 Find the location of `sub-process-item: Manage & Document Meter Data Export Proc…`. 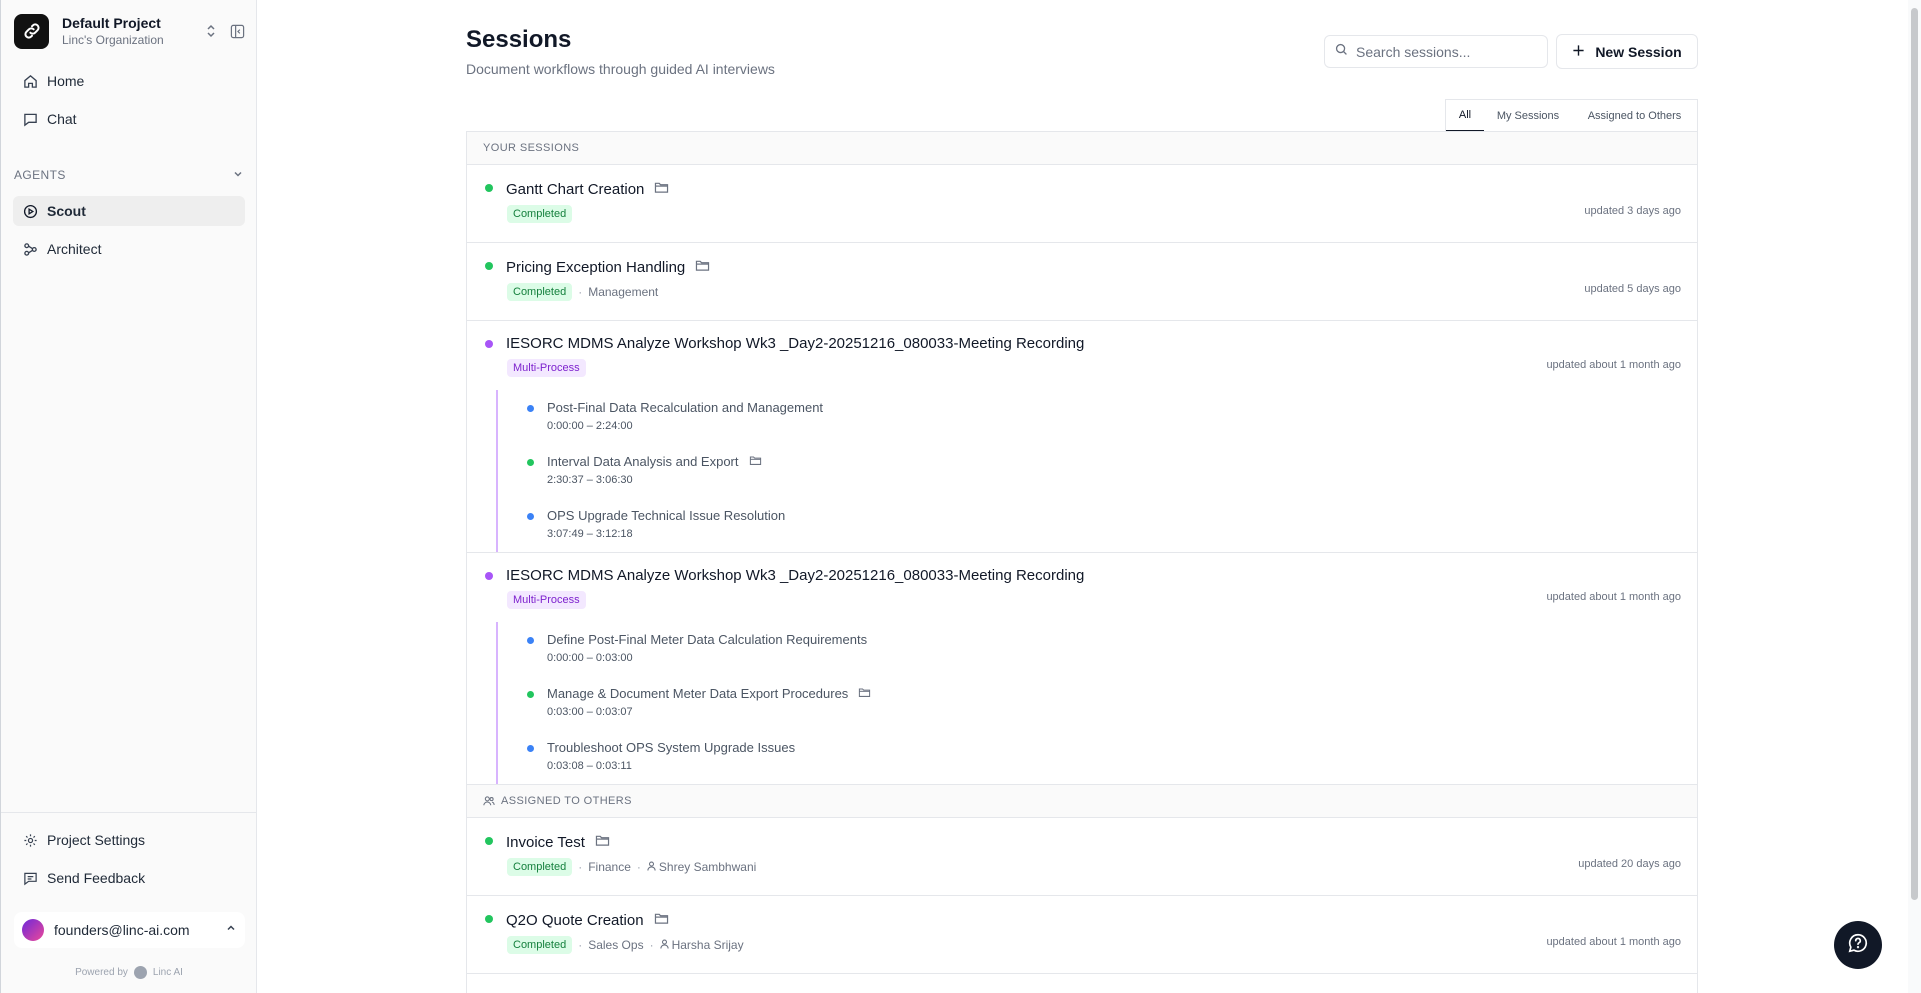

sub-process-item: Manage & Document Meter Data Export Proc… is located at coordinates (1097, 703).